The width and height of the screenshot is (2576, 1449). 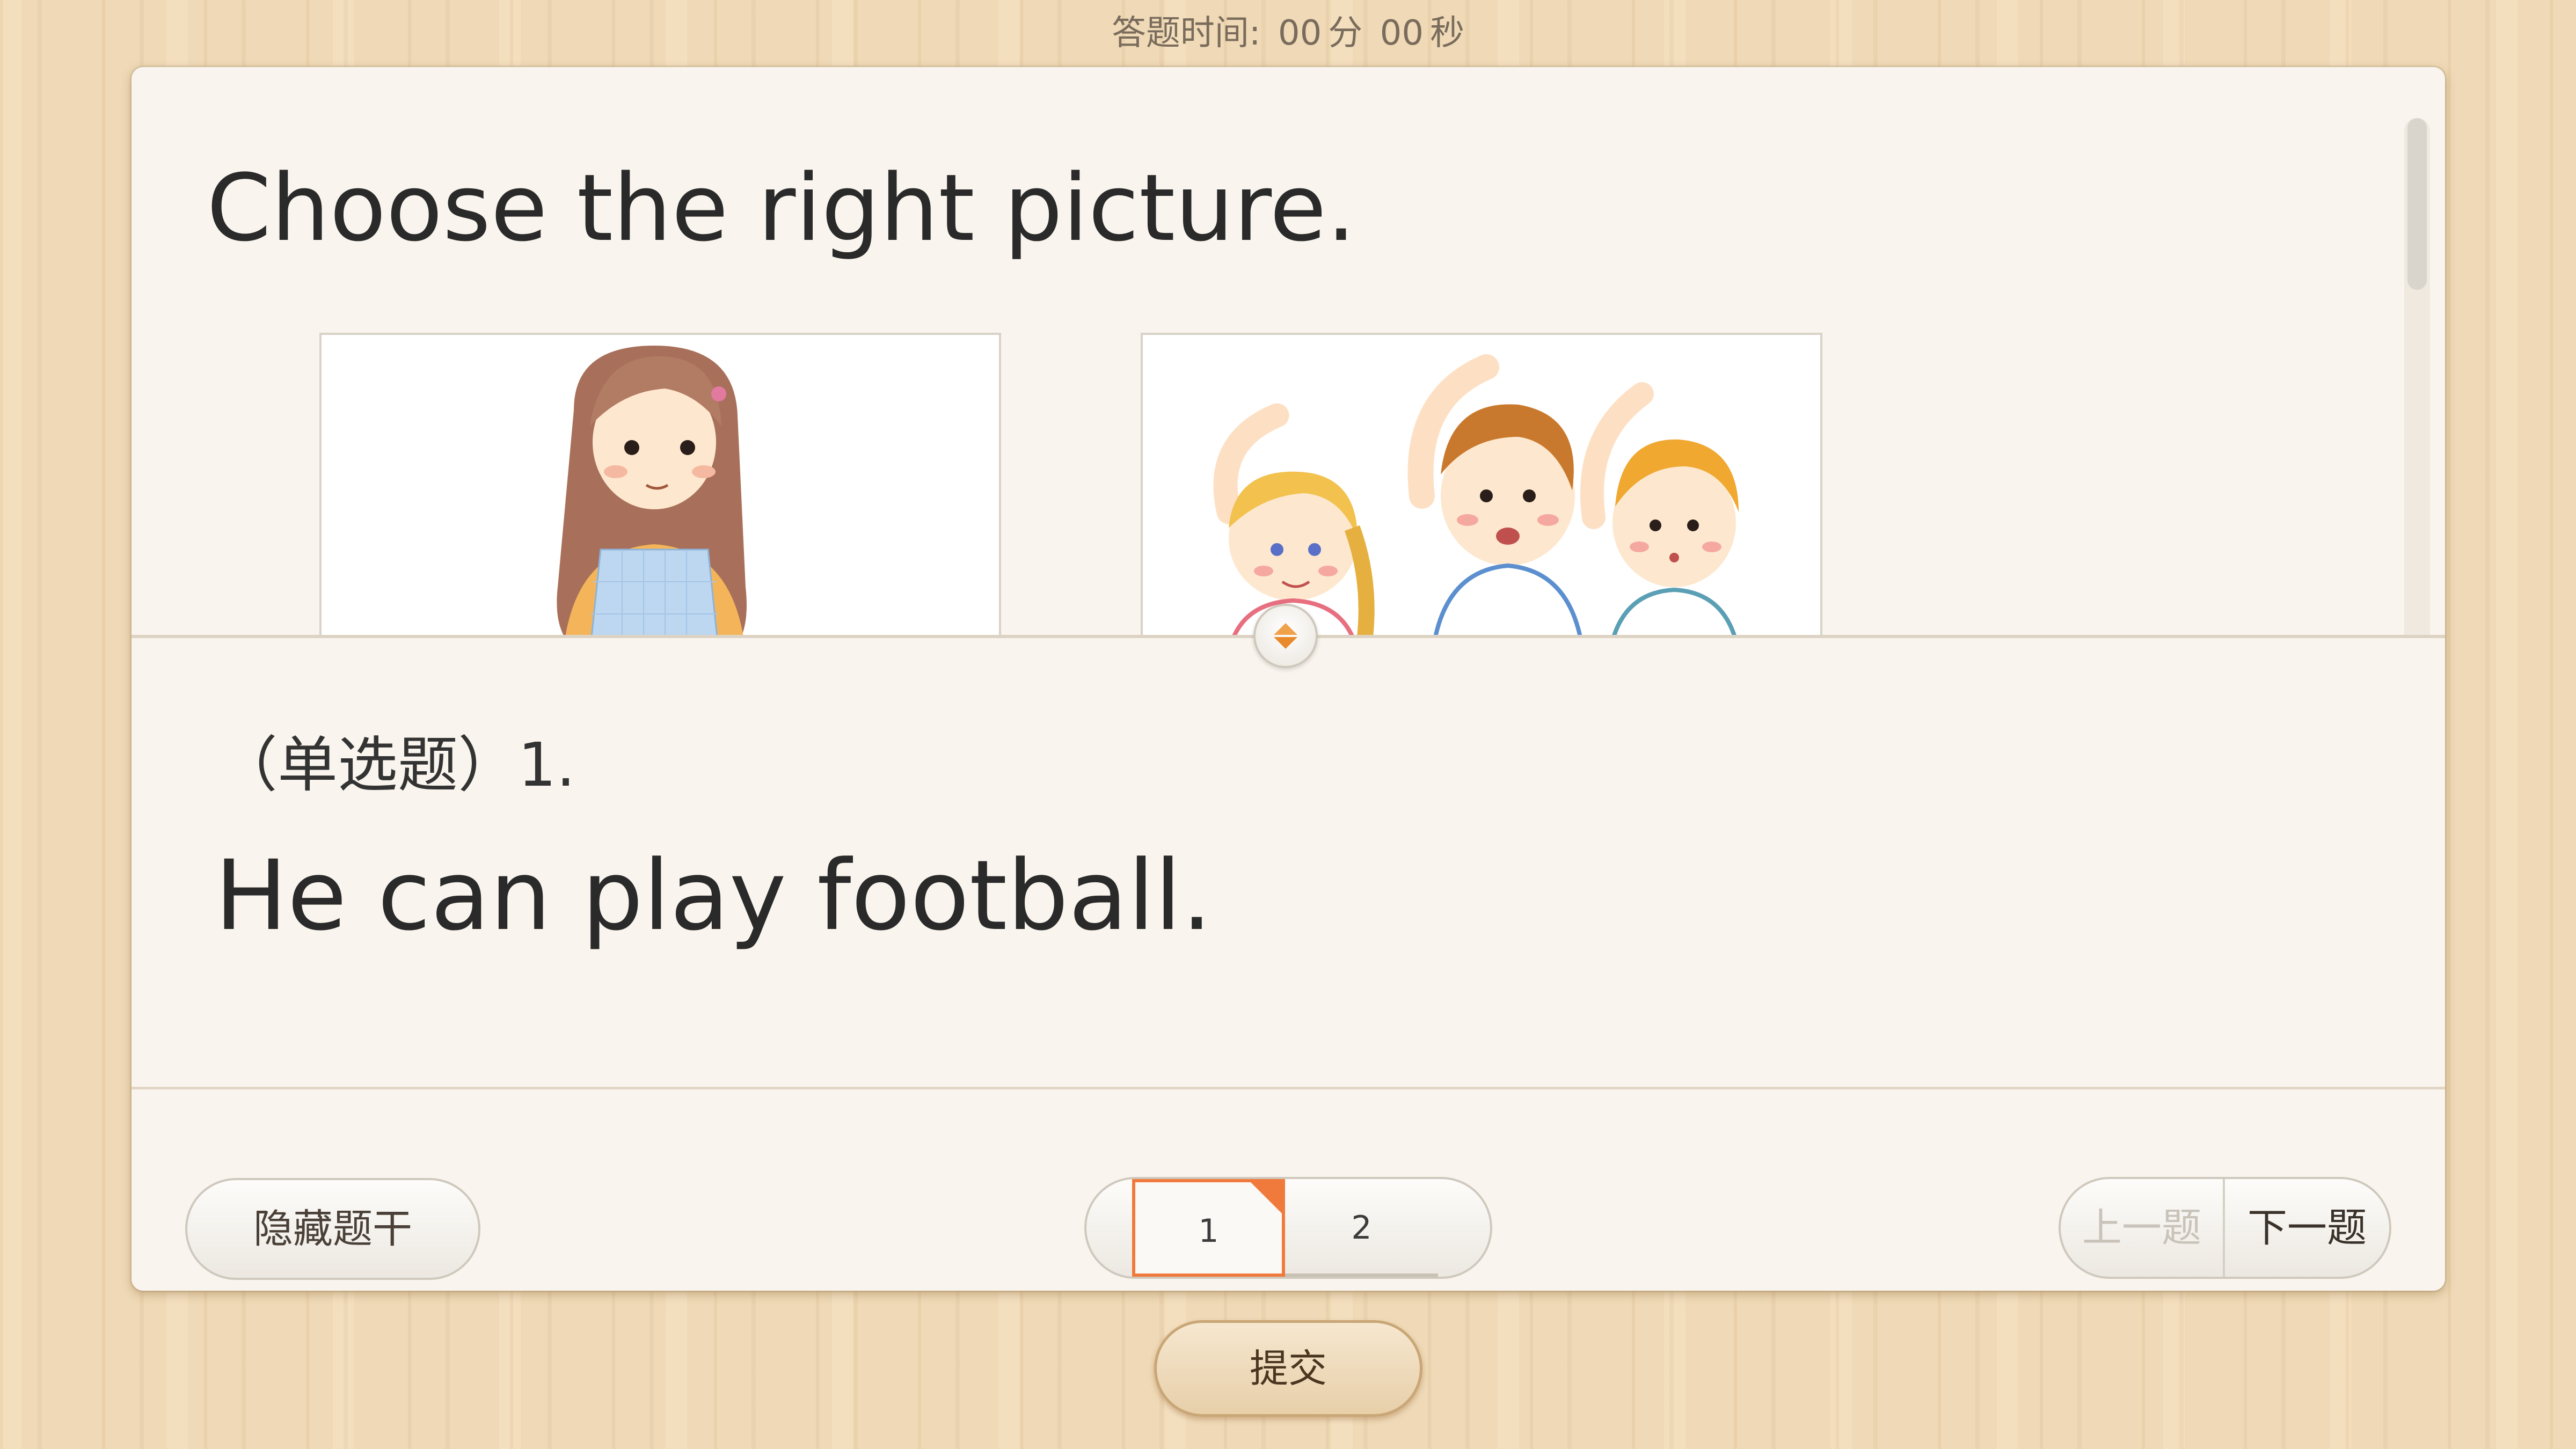 What do you see at coordinates (2417, 377) in the screenshot?
I see `stem-scrollbar` at bounding box center [2417, 377].